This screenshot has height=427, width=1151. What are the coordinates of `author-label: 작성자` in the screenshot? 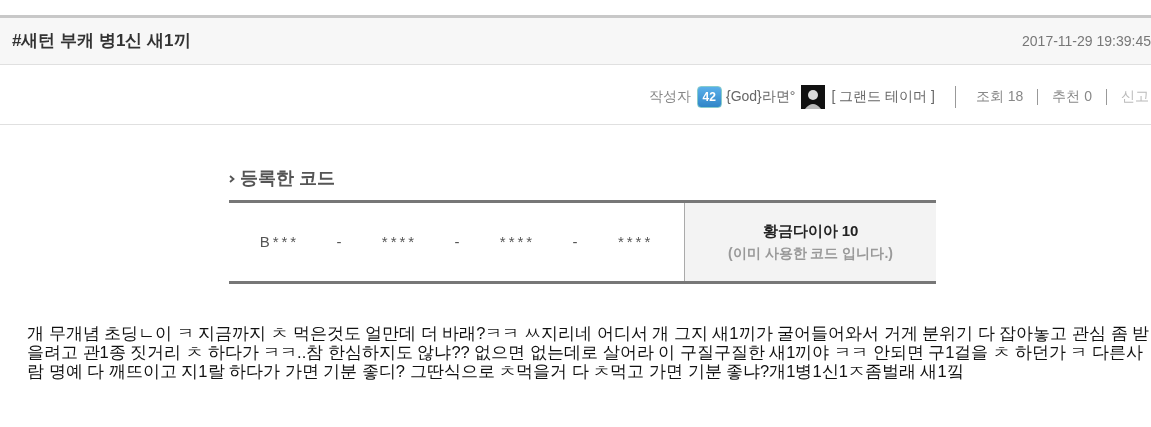 It's located at (669, 96).